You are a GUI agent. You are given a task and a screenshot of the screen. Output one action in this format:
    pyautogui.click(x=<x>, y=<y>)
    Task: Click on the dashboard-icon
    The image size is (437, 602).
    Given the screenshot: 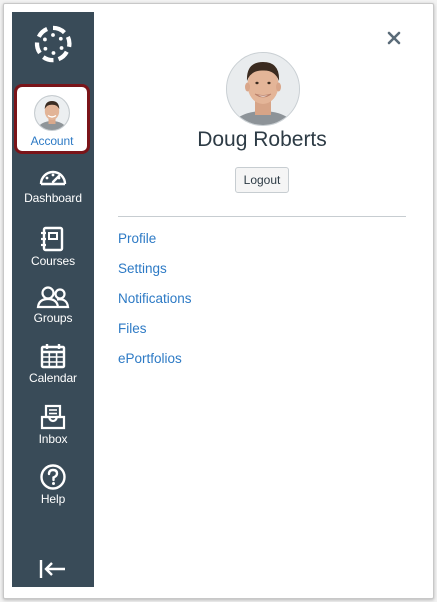 What is the action you would take?
    pyautogui.click(x=53, y=178)
    